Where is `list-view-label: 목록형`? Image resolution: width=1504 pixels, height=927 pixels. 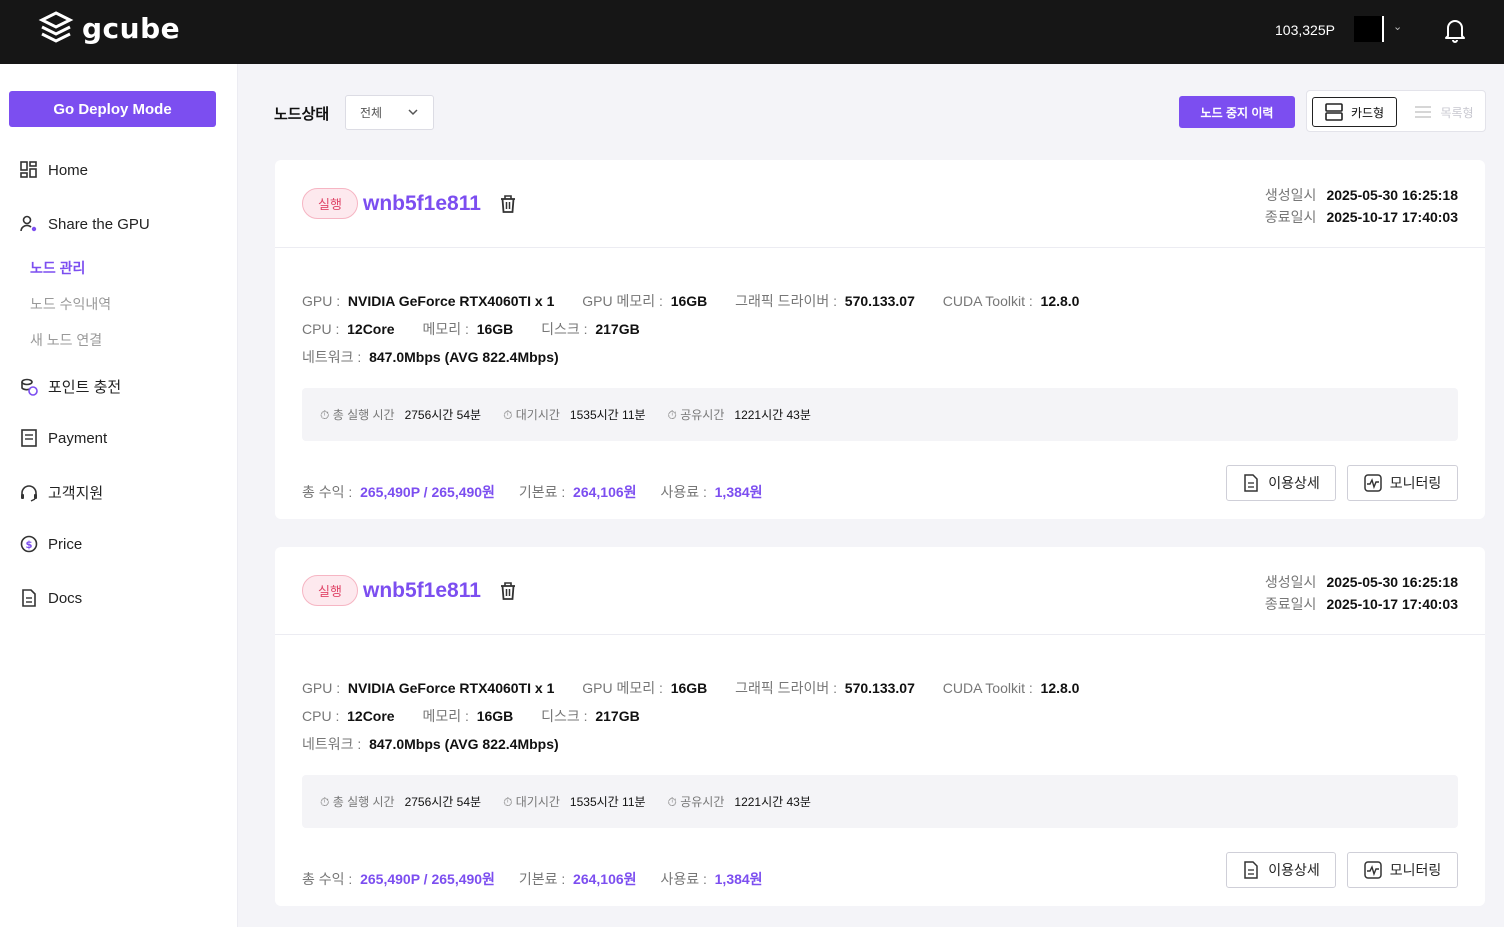 list-view-label: 목록형 is located at coordinates (1457, 112).